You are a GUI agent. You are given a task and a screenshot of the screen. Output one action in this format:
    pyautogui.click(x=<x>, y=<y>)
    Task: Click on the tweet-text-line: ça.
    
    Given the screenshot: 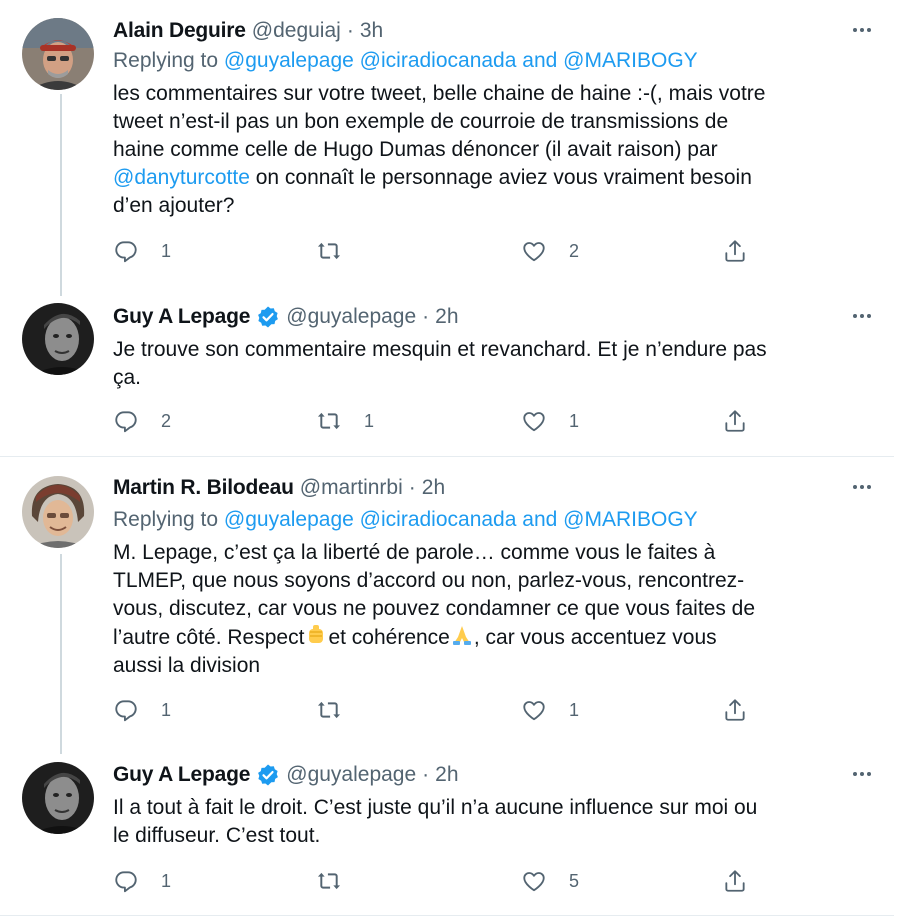 What is the action you would take?
    pyautogui.click(x=127, y=377)
    